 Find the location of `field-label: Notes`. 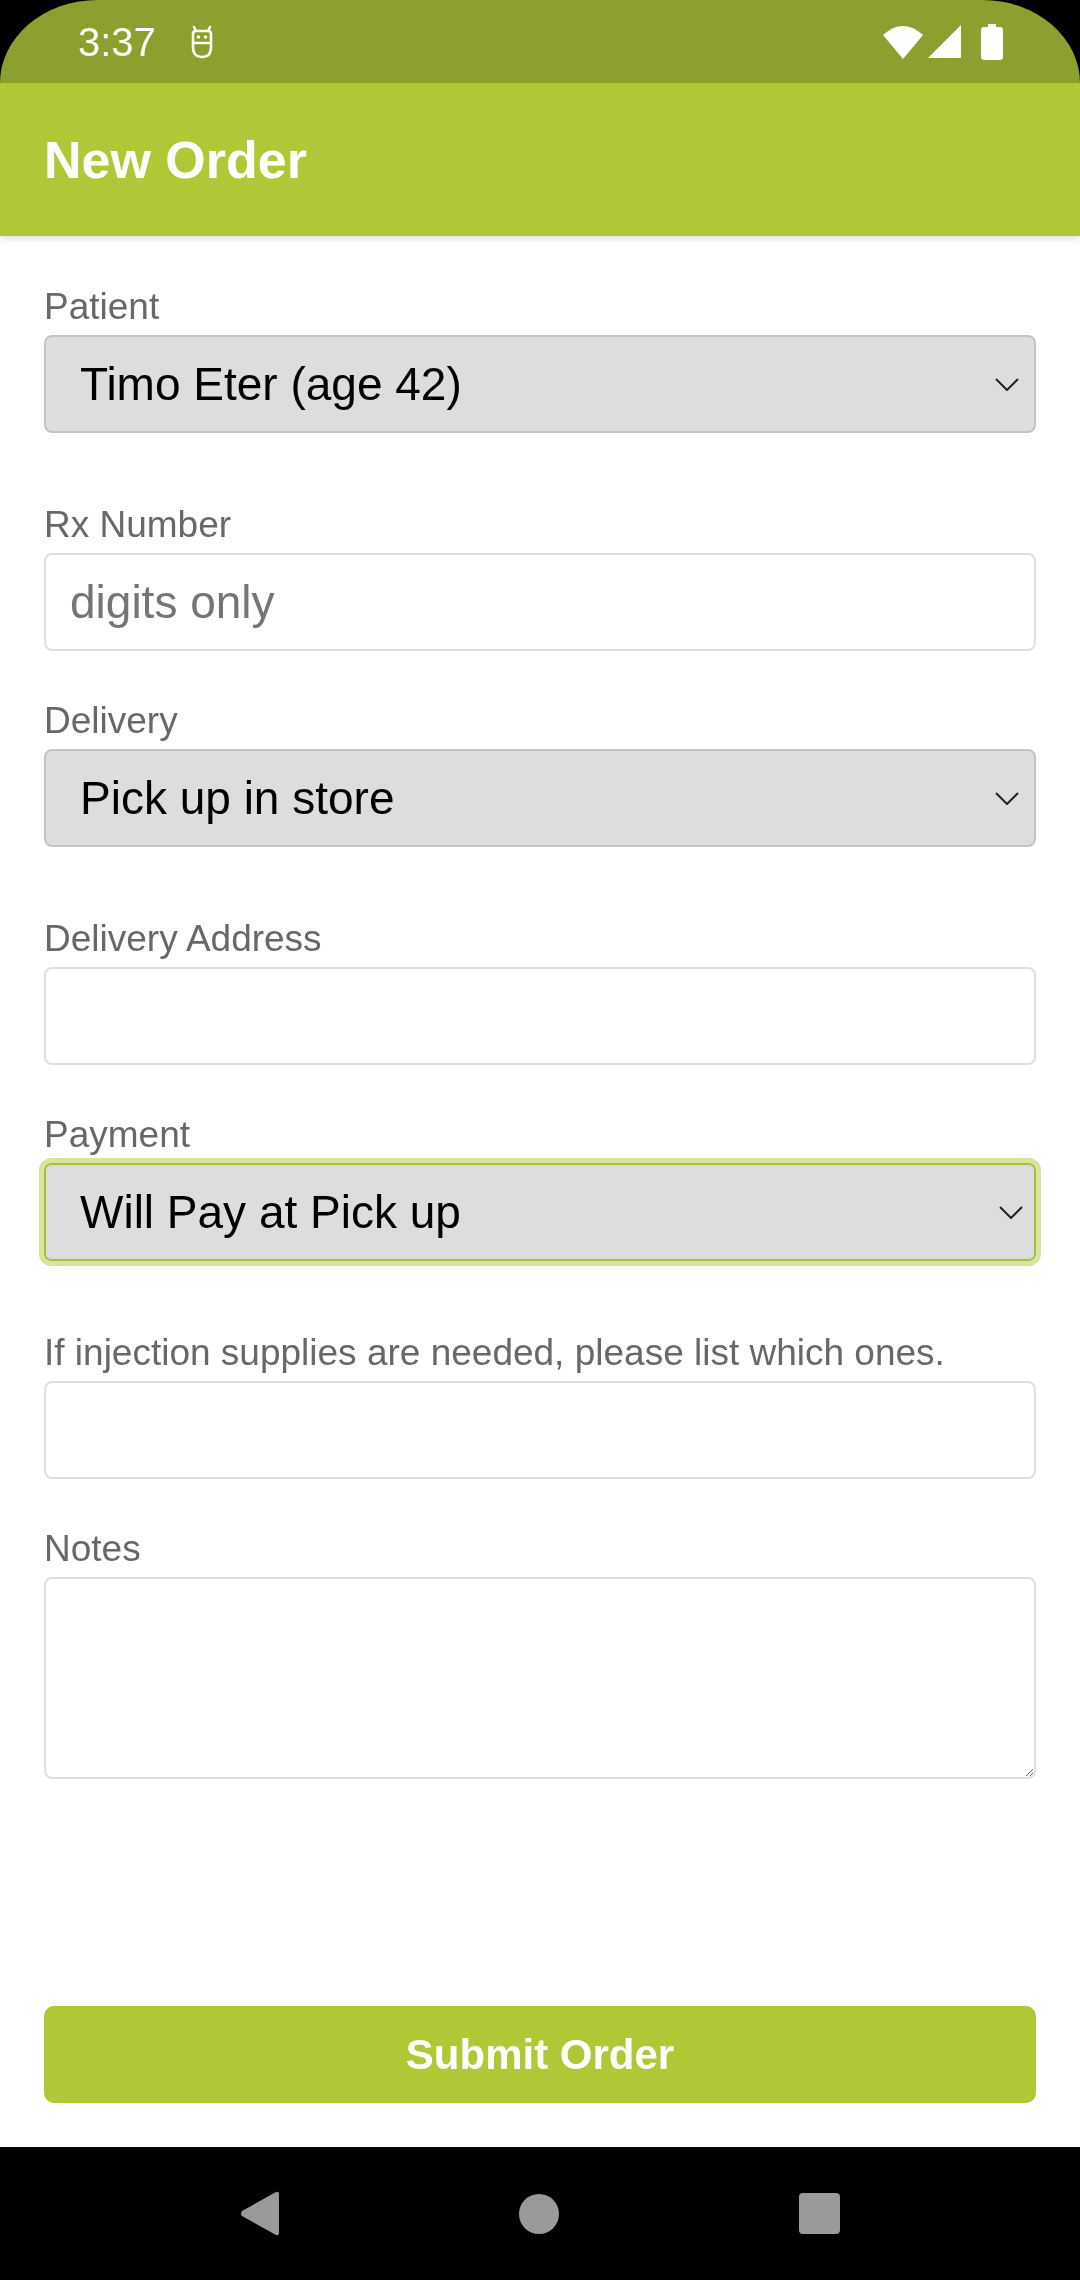

field-label: Notes is located at coordinates (93, 1549).